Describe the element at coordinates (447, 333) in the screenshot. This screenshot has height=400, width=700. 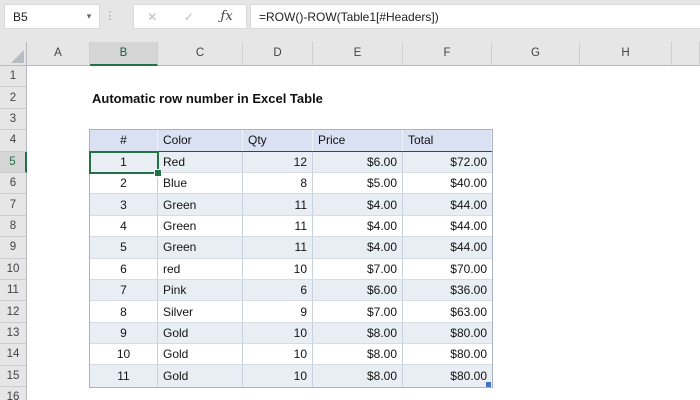
I see `table-row-9-cell-4: $80.00` at that location.